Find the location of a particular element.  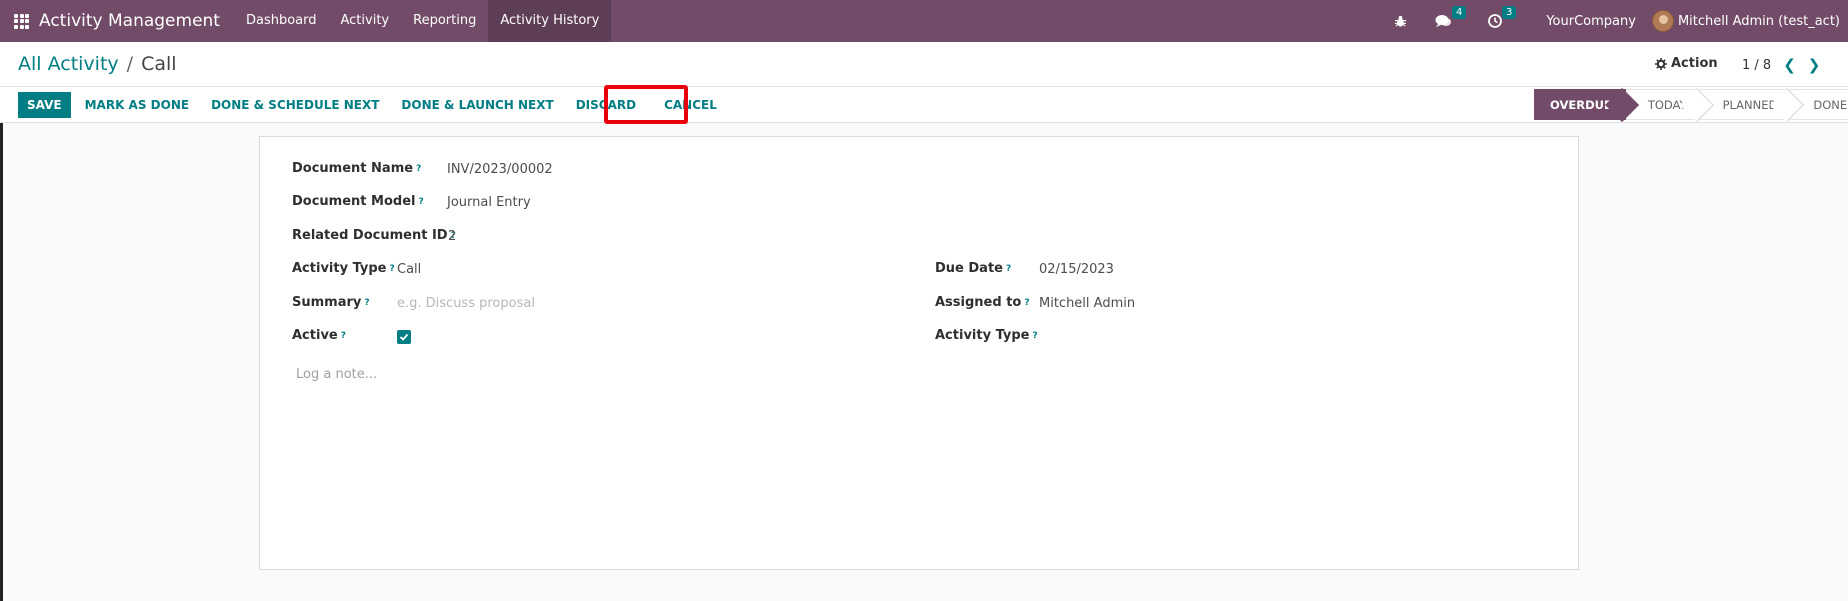

user-menu: Mitchell Admin (test_act) is located at coordinates (1745, 21).